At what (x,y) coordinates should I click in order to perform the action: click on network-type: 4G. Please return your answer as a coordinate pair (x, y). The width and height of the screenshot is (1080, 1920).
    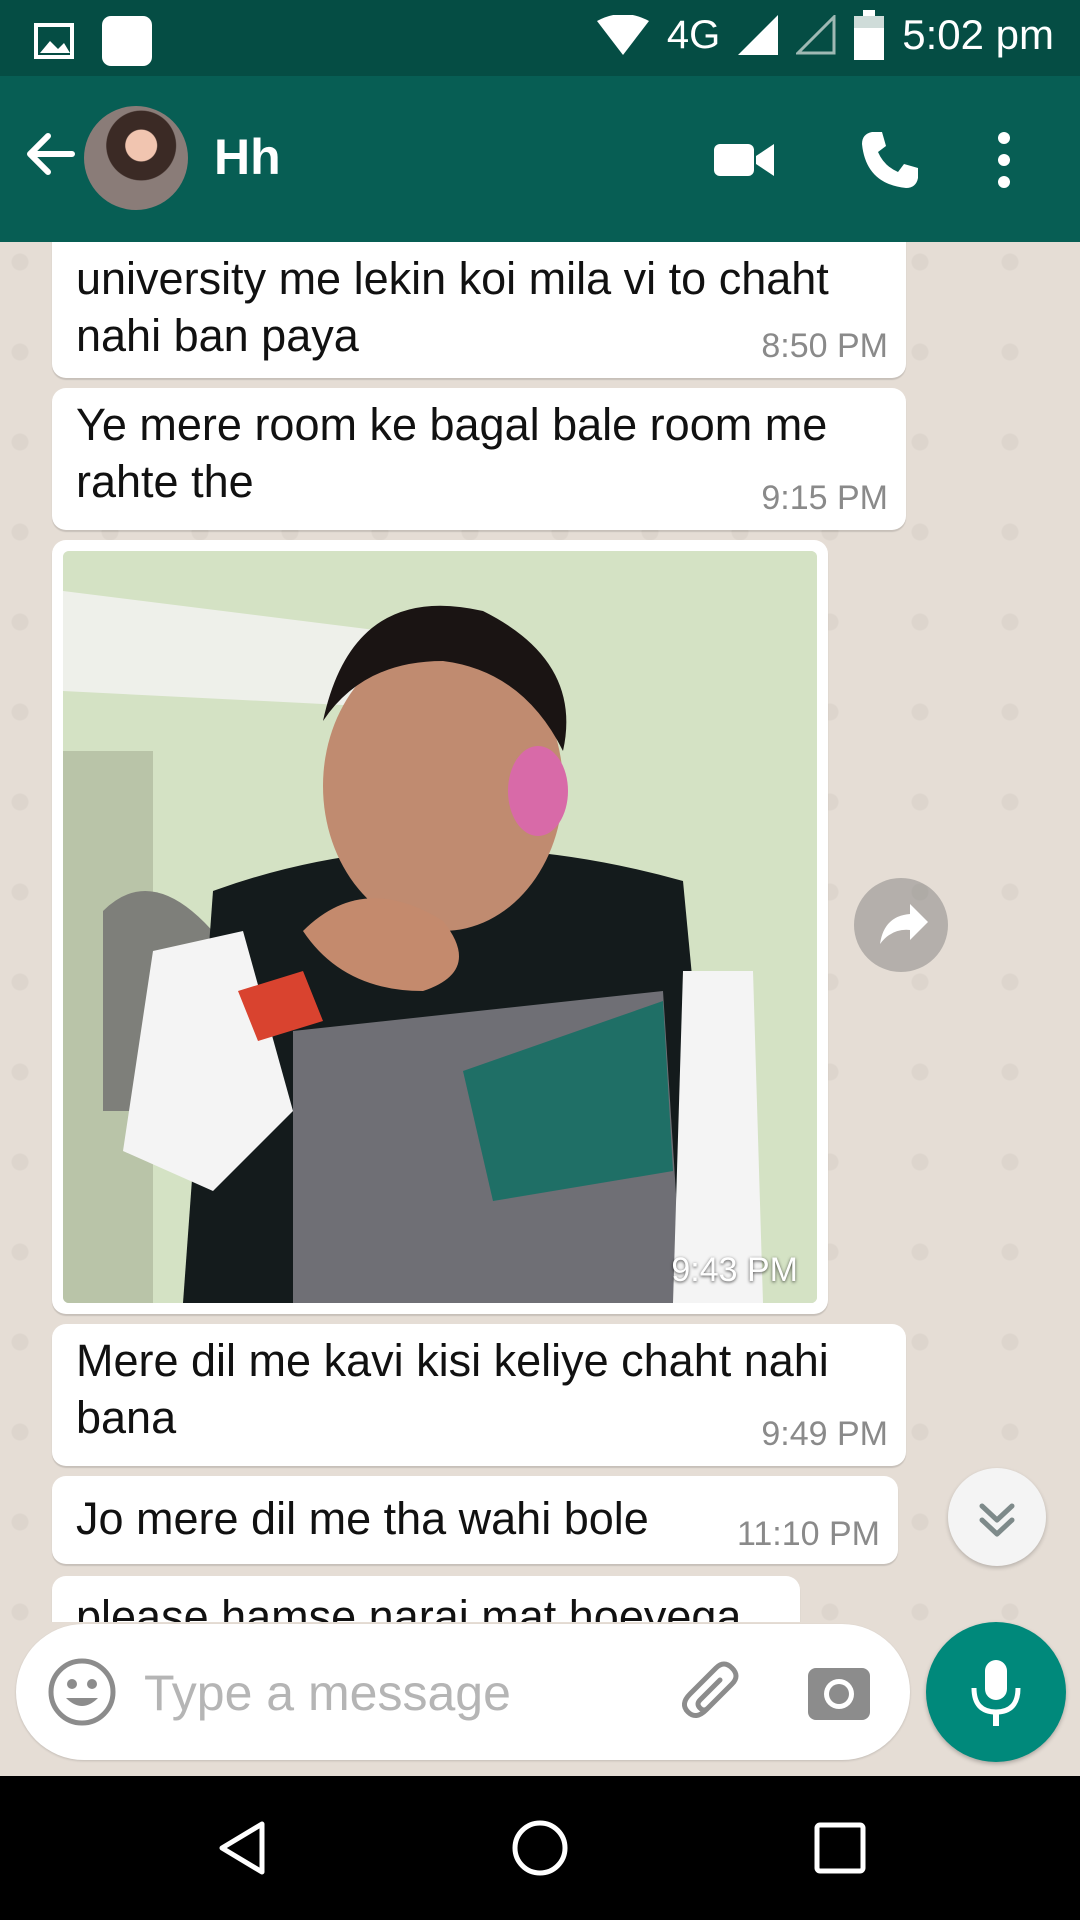
    Looking at the image, I should click on (693, 34).